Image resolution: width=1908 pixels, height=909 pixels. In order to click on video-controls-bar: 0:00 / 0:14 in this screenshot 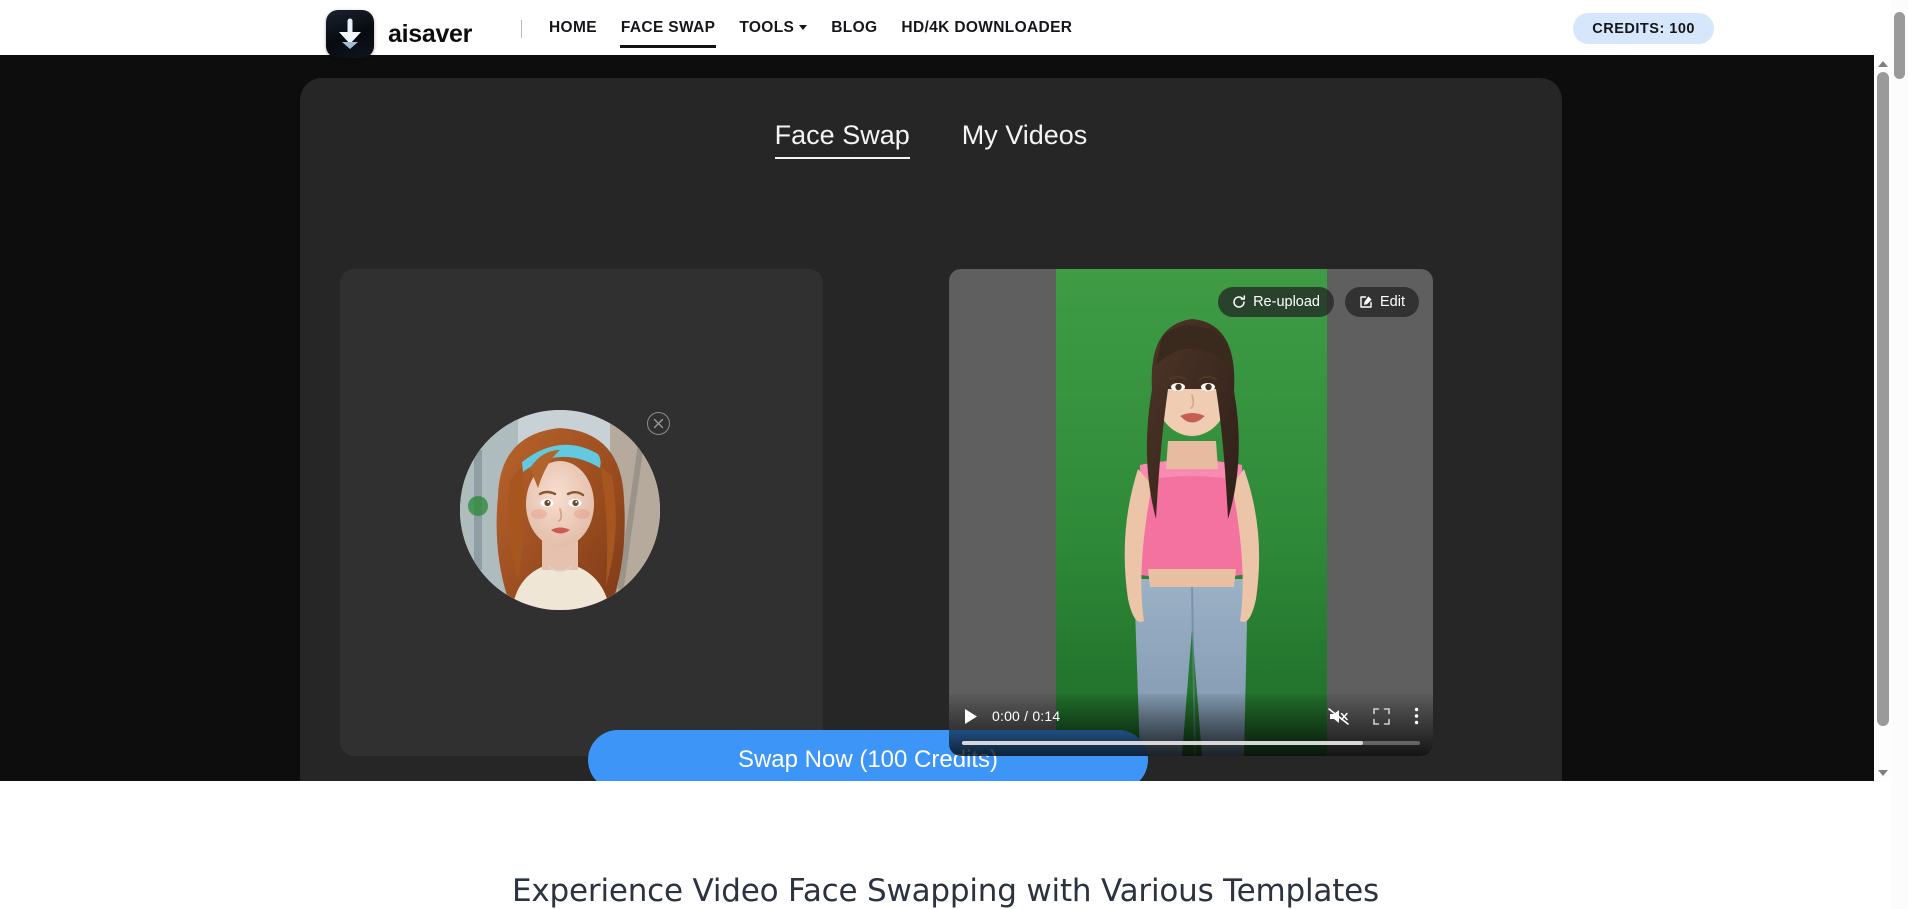, I will do `click(1191, 725)`.